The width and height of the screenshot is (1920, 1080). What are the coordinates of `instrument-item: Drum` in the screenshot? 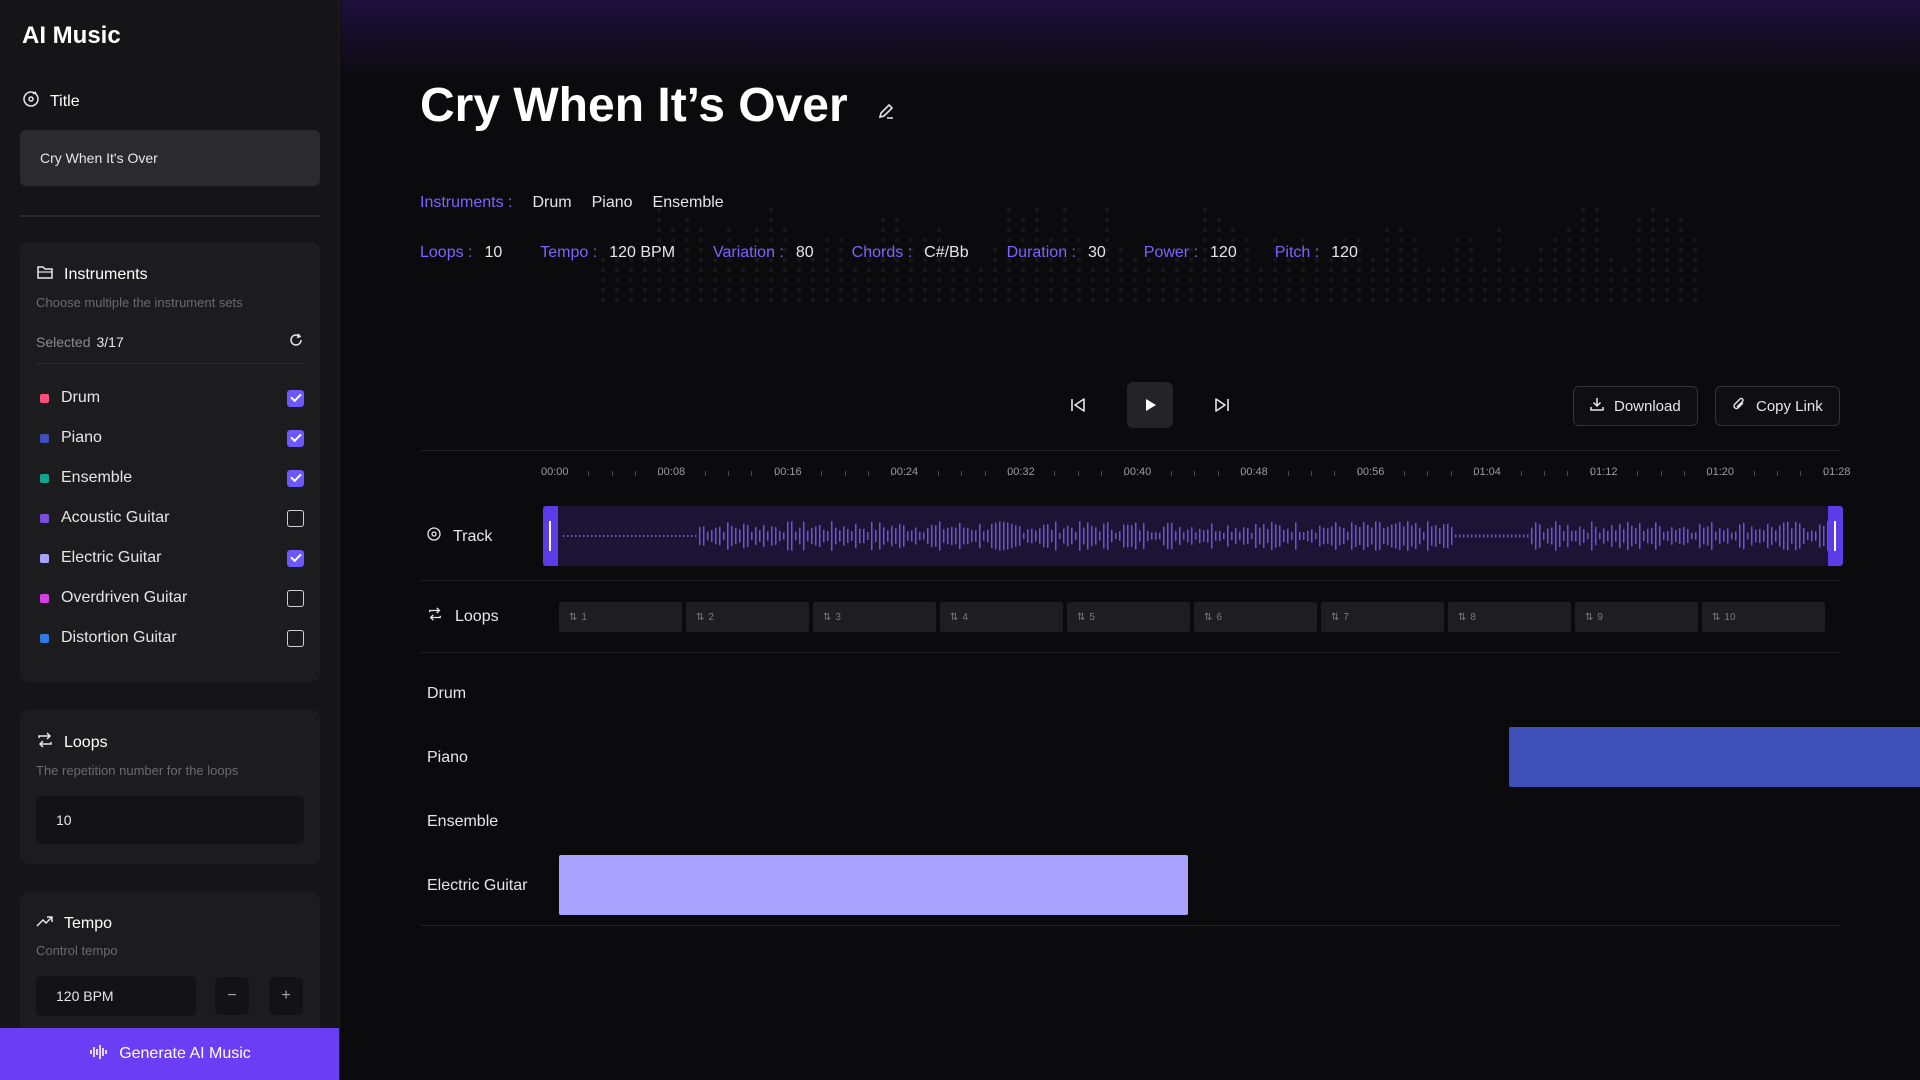 It's located at (170, 398).